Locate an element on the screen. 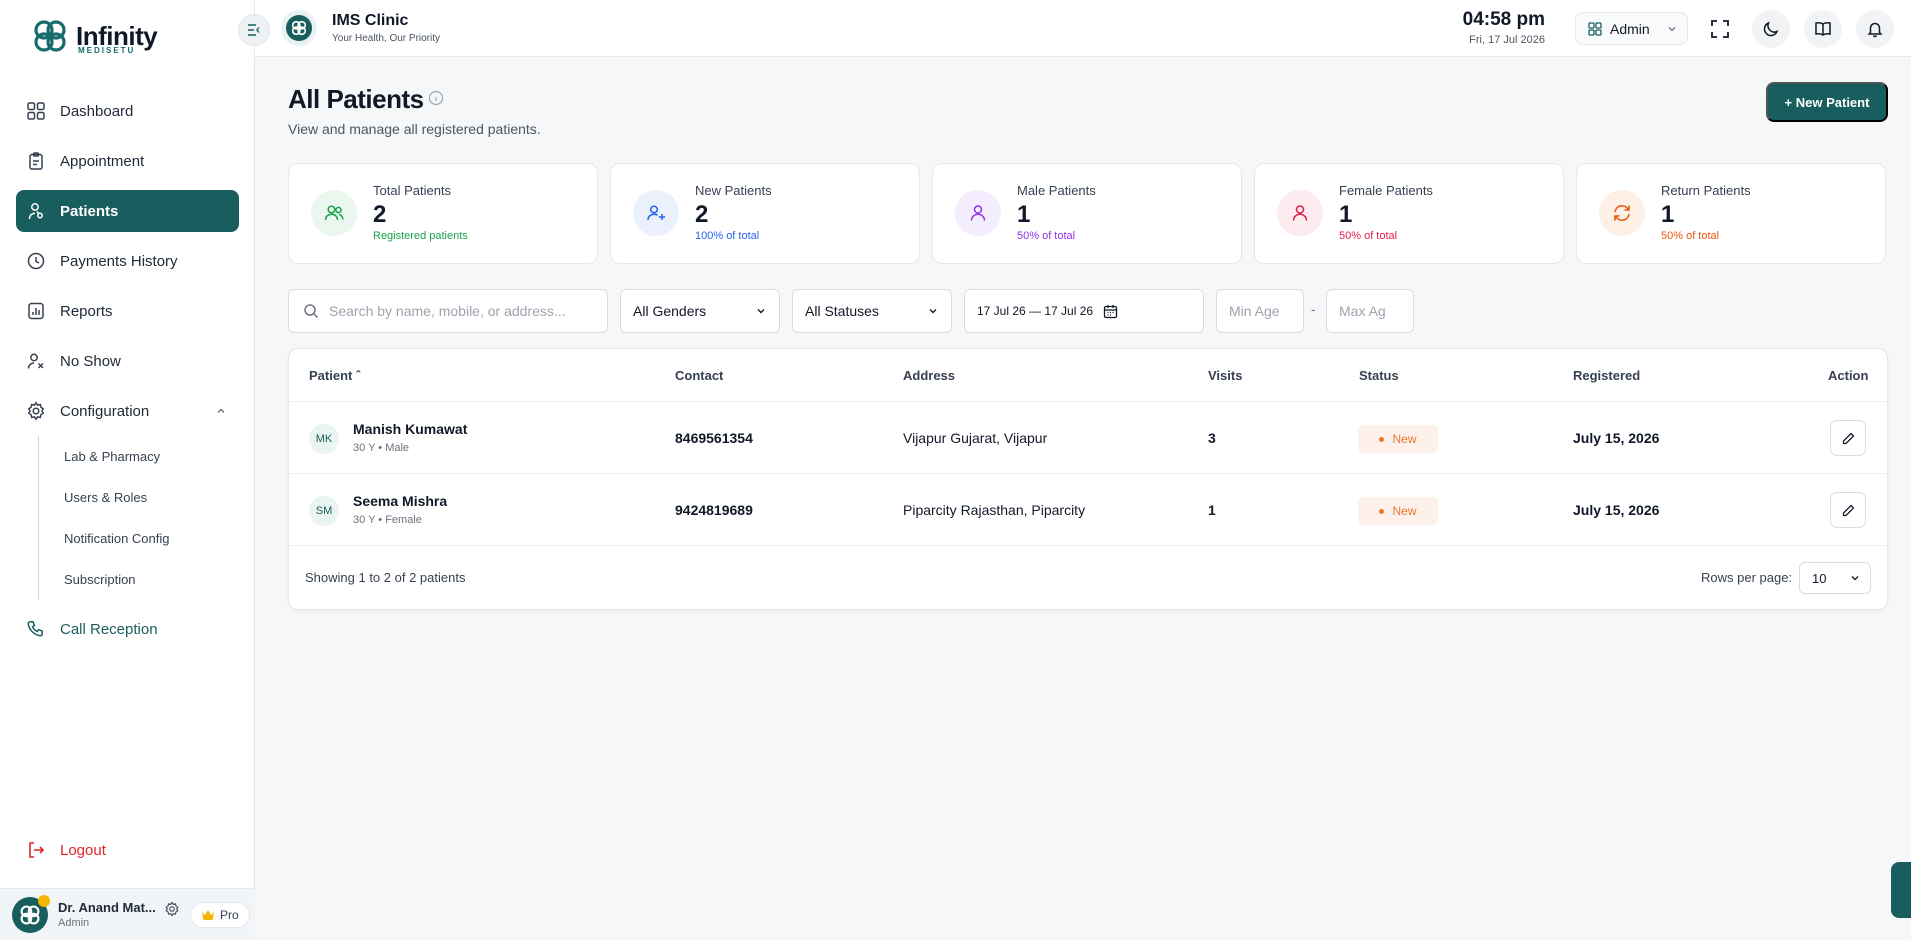 The image size is (1911, 940). submenu-item-notification-config: Notification Config is located at coordinates (139, 538).